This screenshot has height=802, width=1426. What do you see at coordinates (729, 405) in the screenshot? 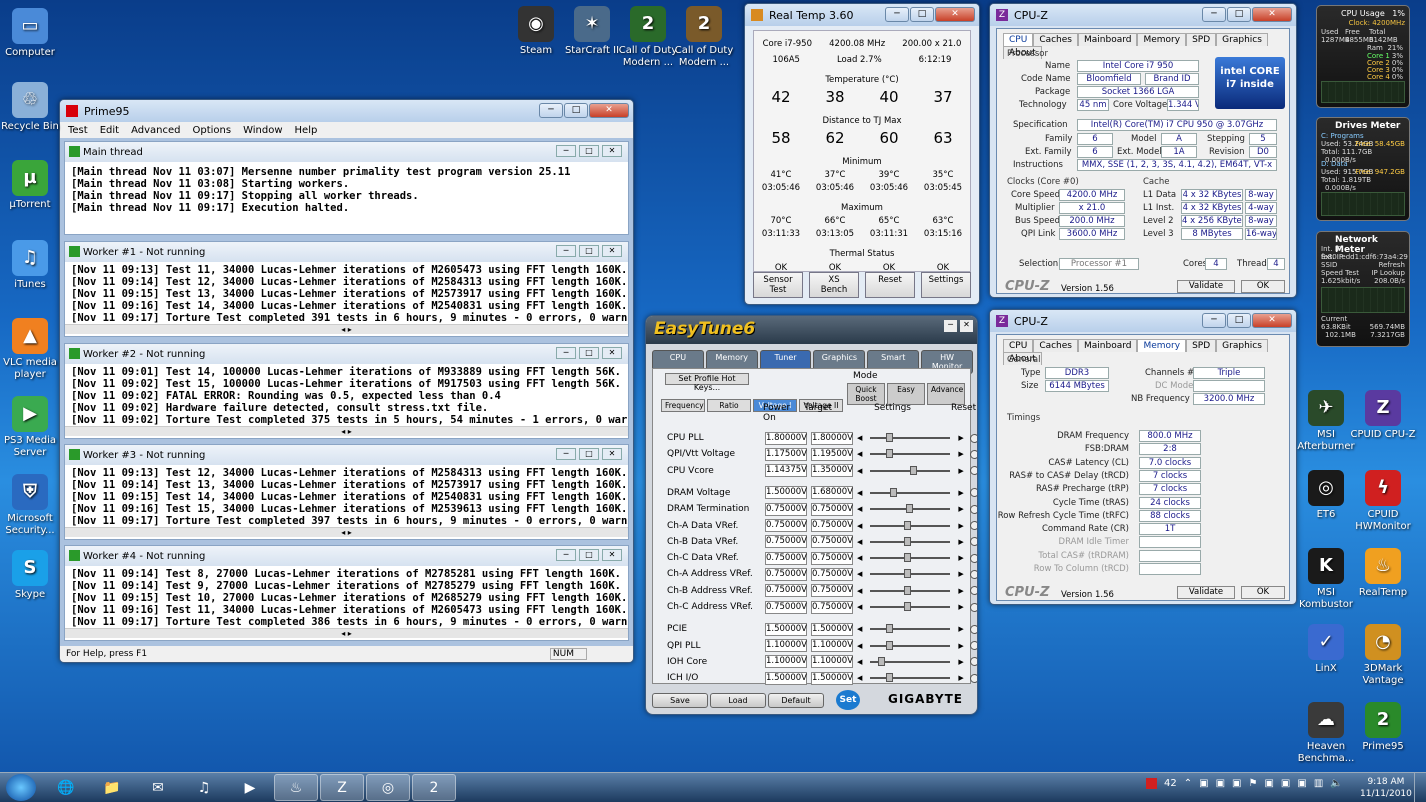
I see `subtab-ratio: Ratio` at bounding box center [729, 405].